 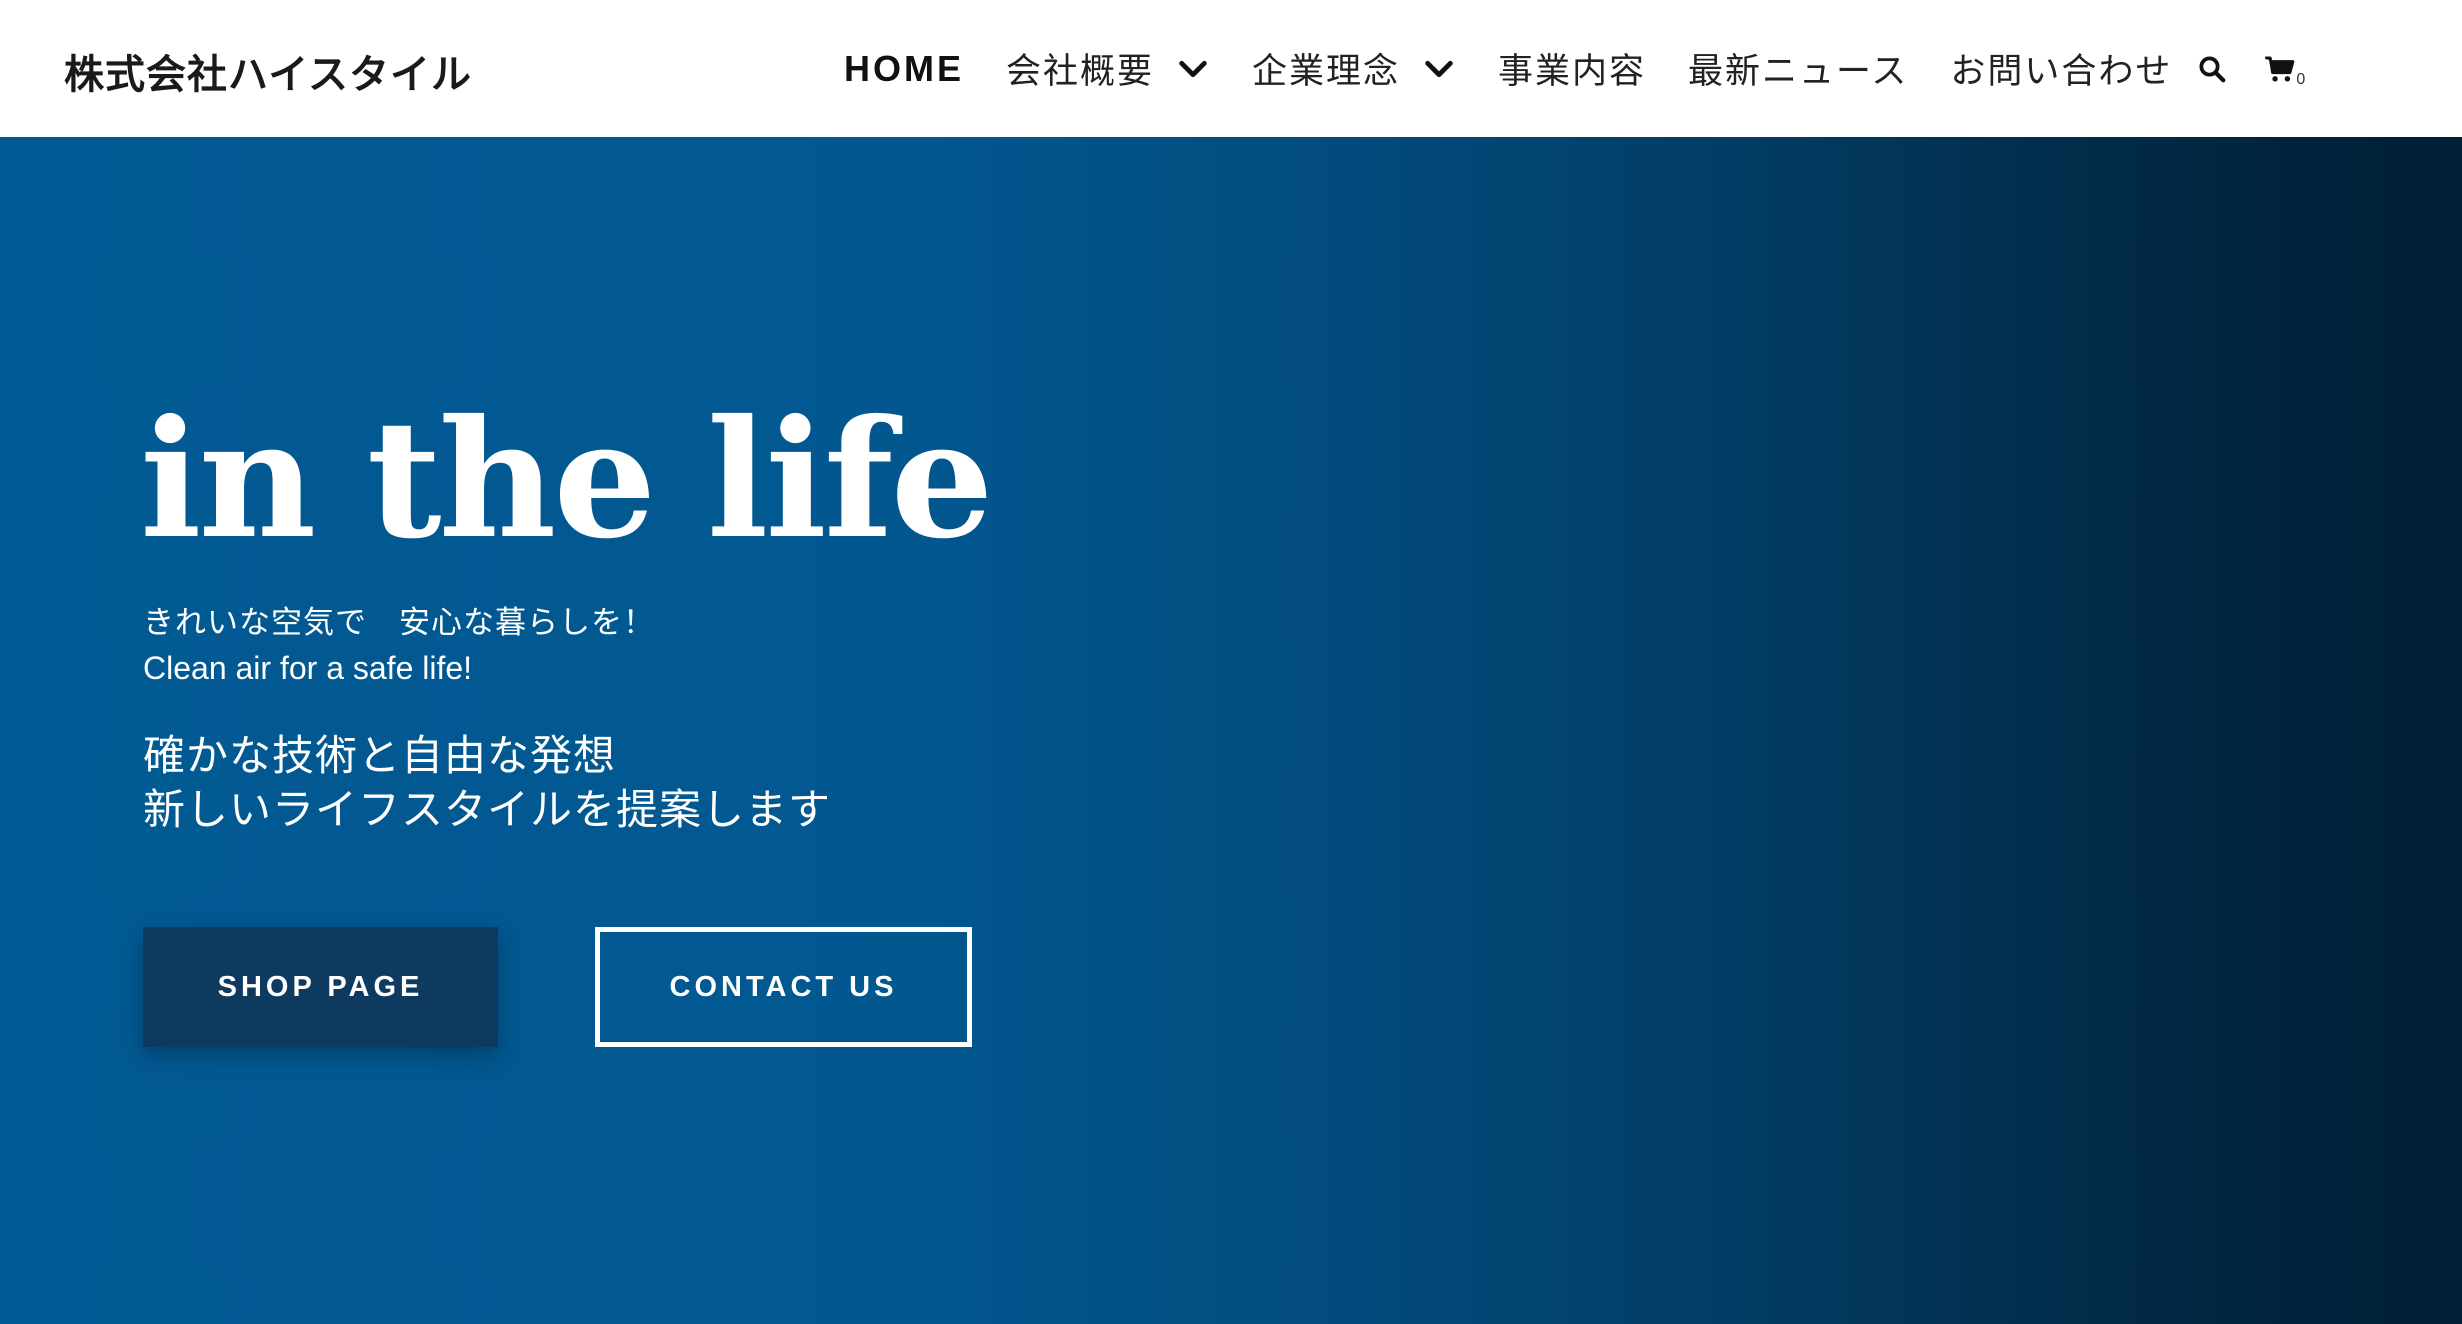 I want to click on cart-count-badge: 0, so click(x=2301, y=79).